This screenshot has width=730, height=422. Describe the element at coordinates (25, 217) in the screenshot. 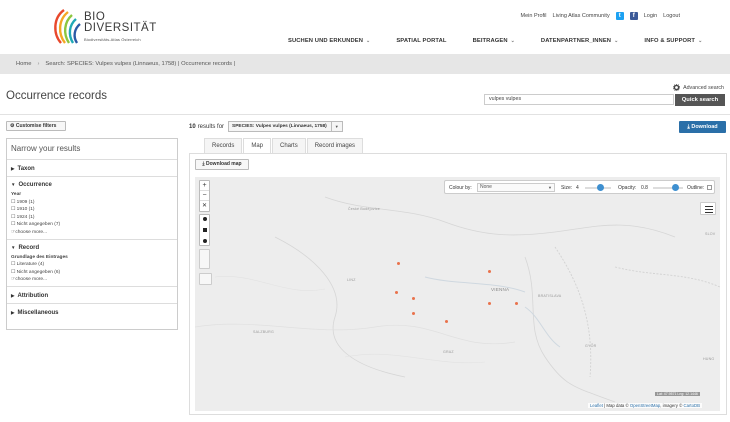

I see `facet-row-label: 1924 (1)` at that location.